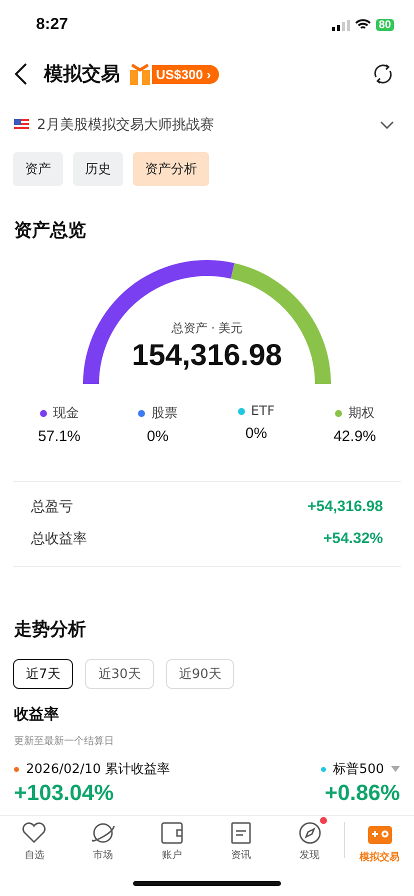  Describe the element at coordinates (241, 844) in the screenshot. I see `nav-item: 资讯` at that location.